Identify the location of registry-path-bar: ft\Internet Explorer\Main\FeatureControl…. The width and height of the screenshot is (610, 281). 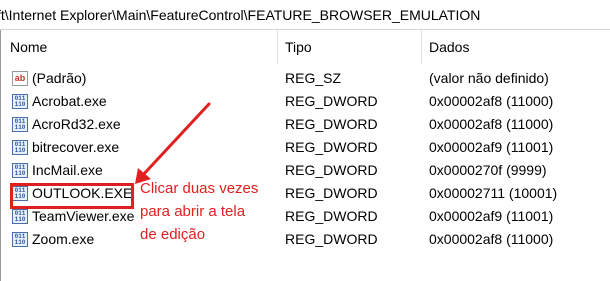
(305, 15).